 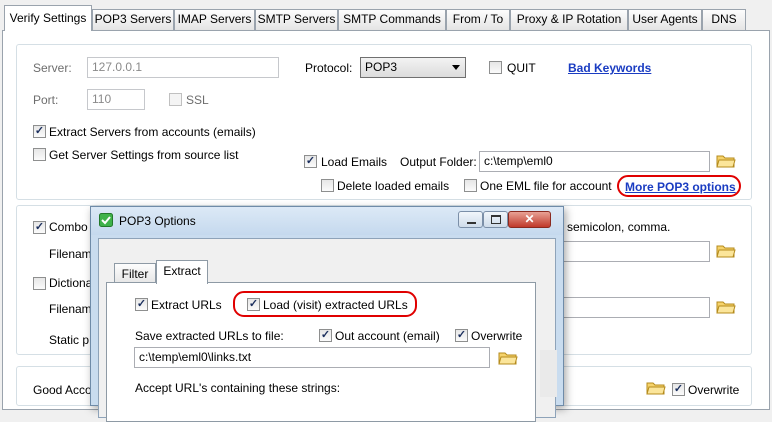 I want to click on tab-dns: DNS, so click(x=724, y=19).